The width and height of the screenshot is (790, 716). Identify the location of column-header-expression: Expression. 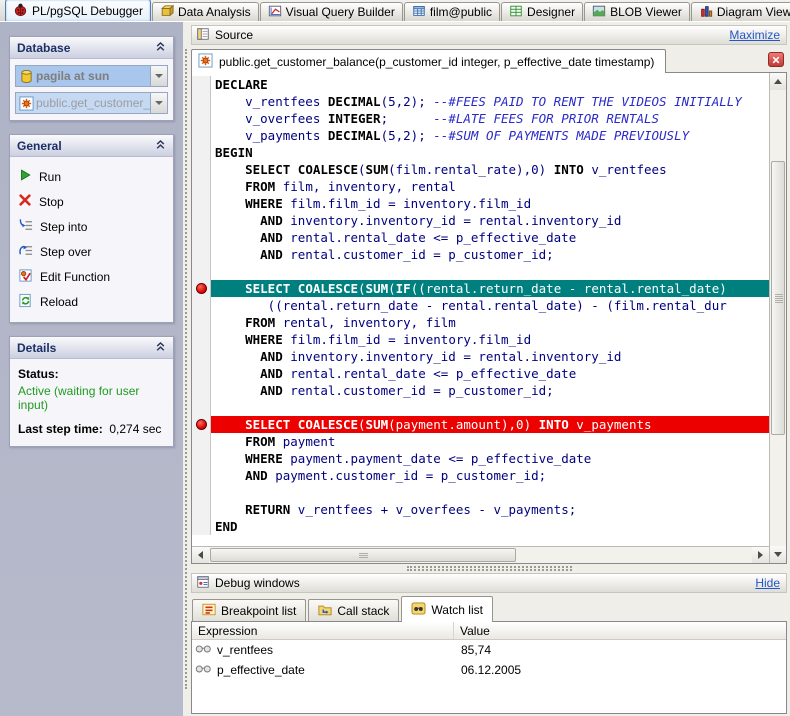
(323, 630).